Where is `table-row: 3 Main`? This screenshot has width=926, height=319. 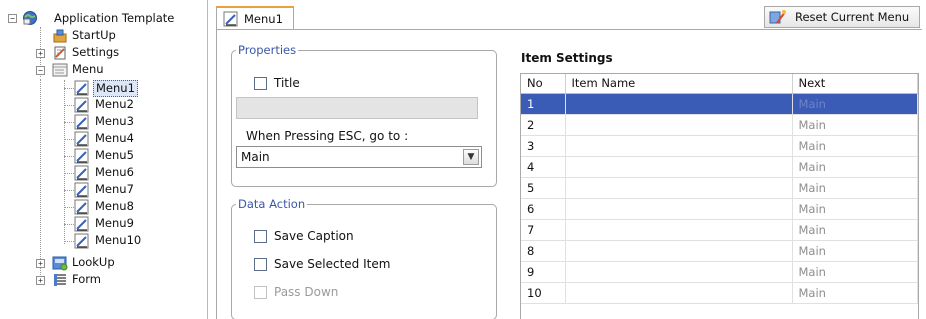 table-row: 3 Main is located at coordinates (719, 146).